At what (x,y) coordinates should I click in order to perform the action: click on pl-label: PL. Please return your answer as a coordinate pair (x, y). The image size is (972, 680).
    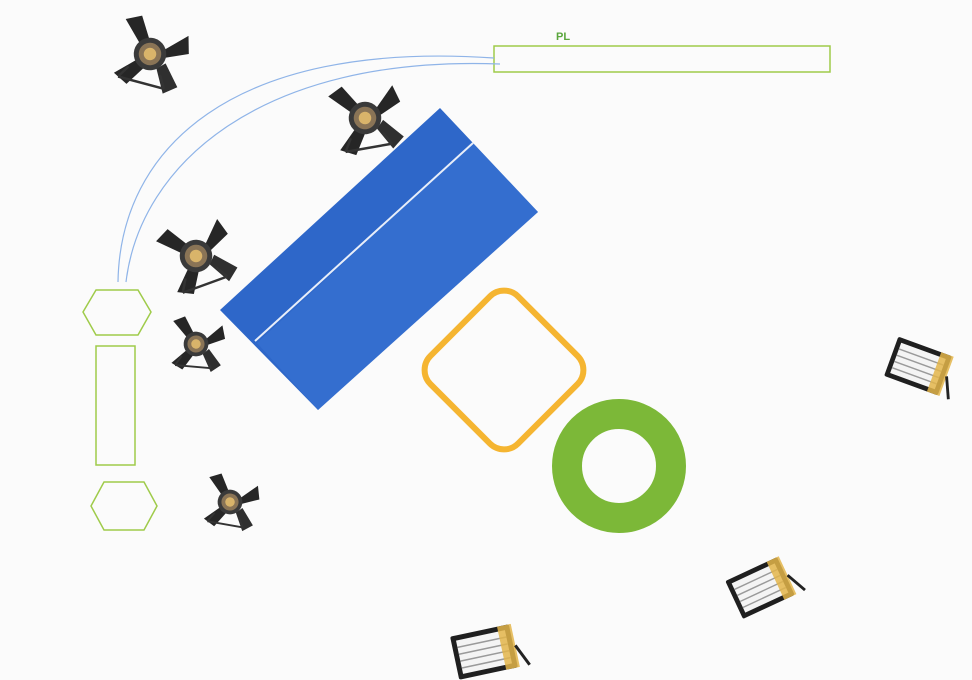
    Looking at the image, I should click on (563, 37).